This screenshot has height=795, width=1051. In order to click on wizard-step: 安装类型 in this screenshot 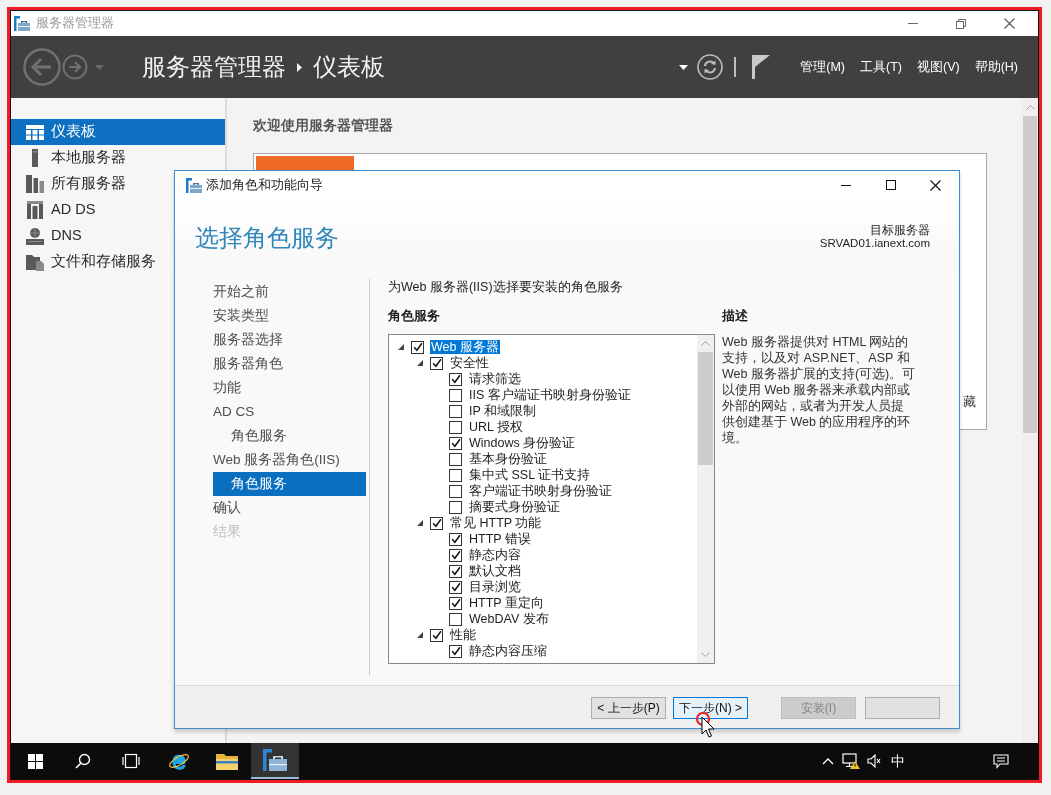, I will do `click(289, 316)`.